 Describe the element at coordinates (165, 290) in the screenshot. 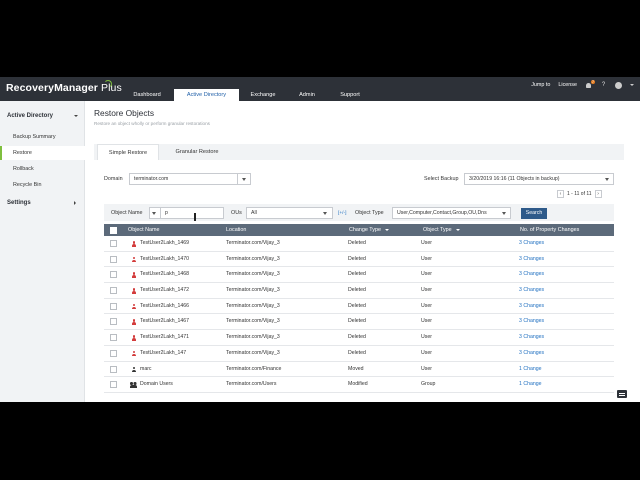

I see `cell-object-name: TestUser2Lakh_1472` at that location.